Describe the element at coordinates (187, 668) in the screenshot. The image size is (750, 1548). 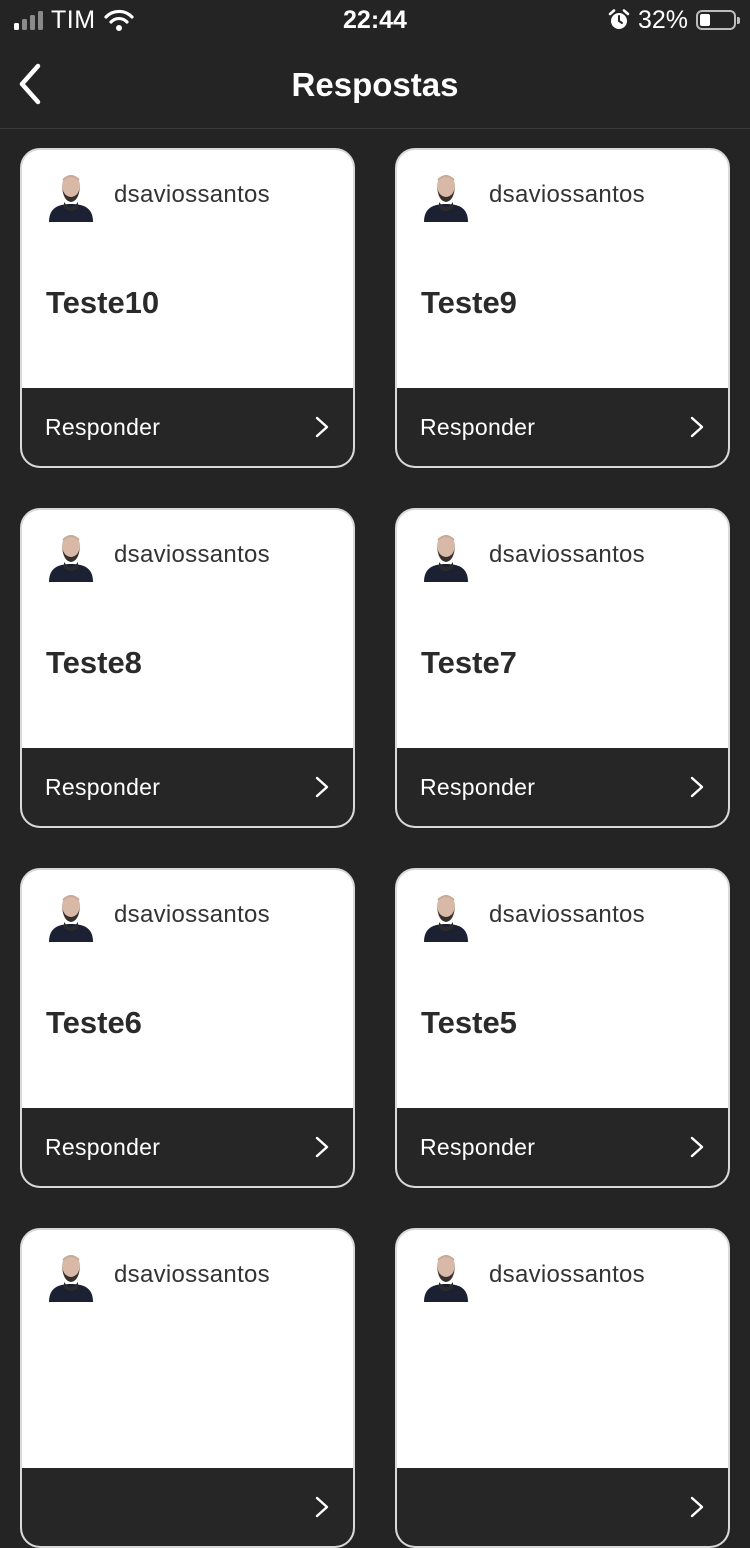
I see `response-card: dsaviossantos Teste8 Responder` at that location.